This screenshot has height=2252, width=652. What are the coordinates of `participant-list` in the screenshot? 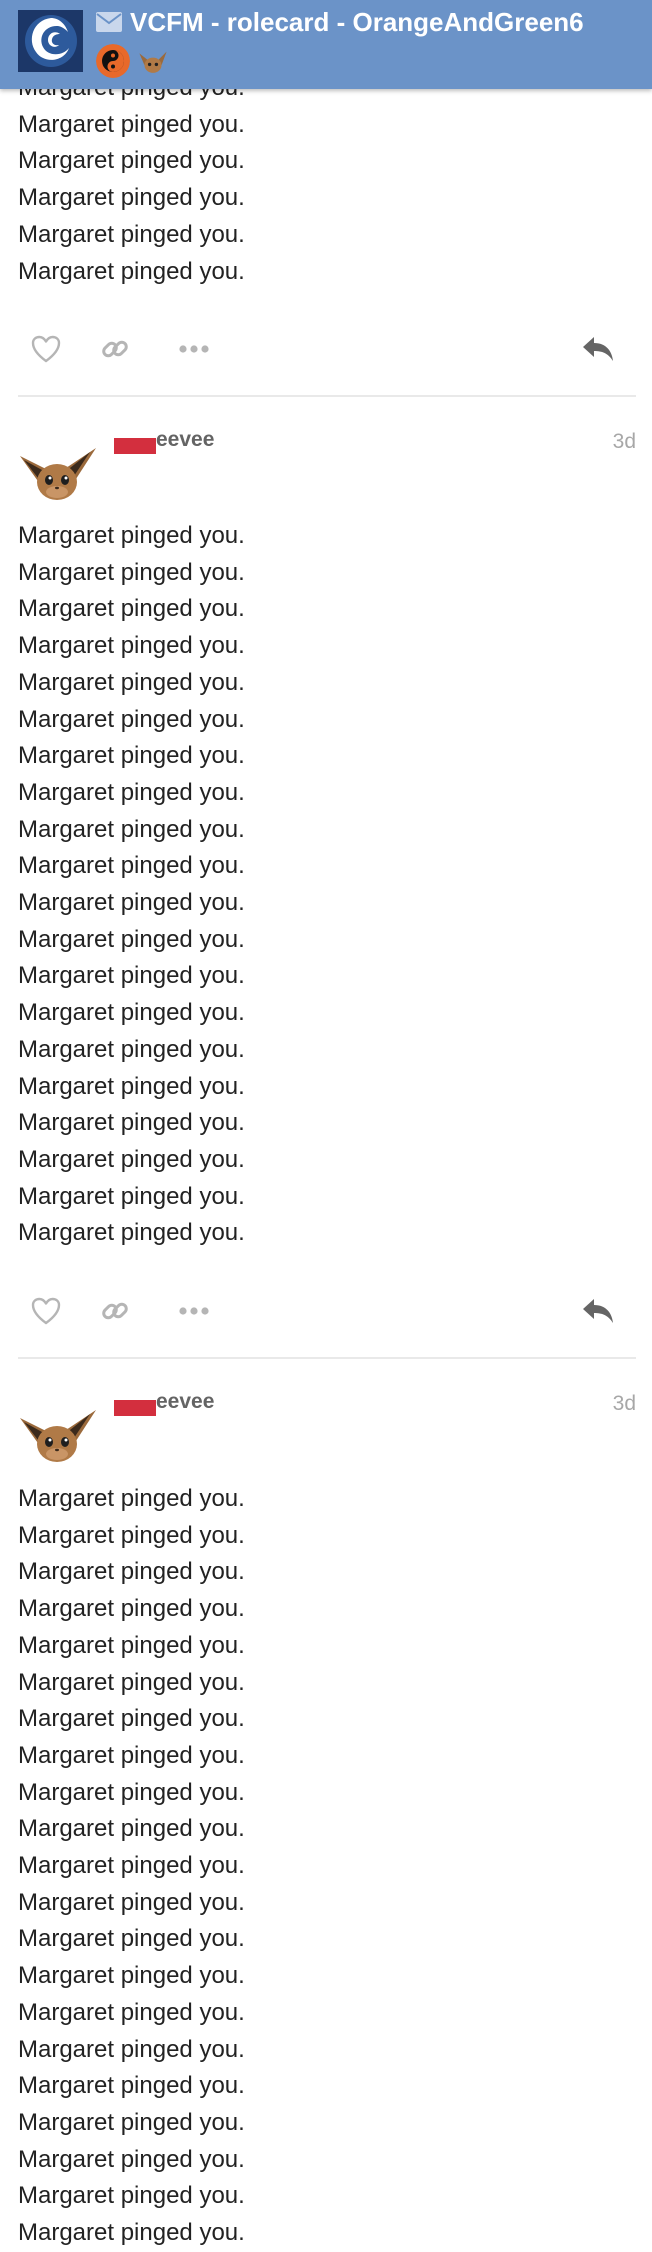 It's located at (136, 61).